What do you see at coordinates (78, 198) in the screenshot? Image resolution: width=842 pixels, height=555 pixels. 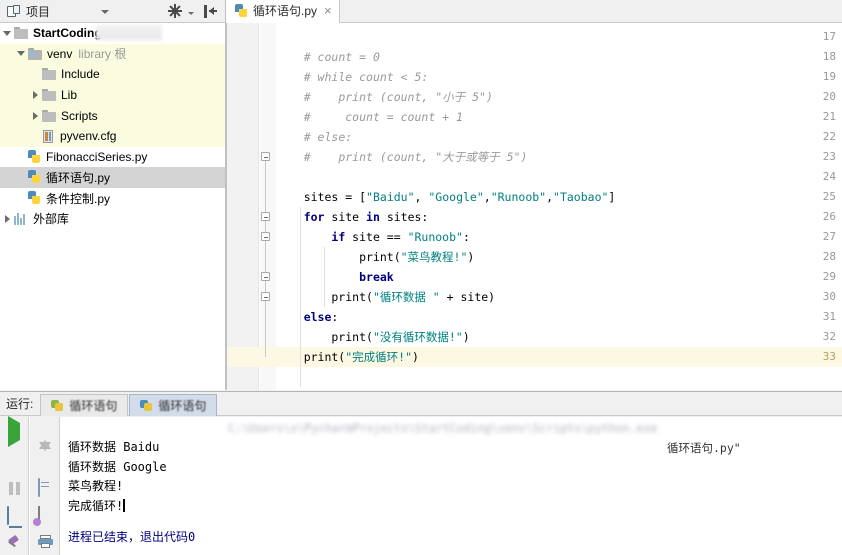 I see `tree-item-label: 条件控制.py` at bounding box center [78, 198].